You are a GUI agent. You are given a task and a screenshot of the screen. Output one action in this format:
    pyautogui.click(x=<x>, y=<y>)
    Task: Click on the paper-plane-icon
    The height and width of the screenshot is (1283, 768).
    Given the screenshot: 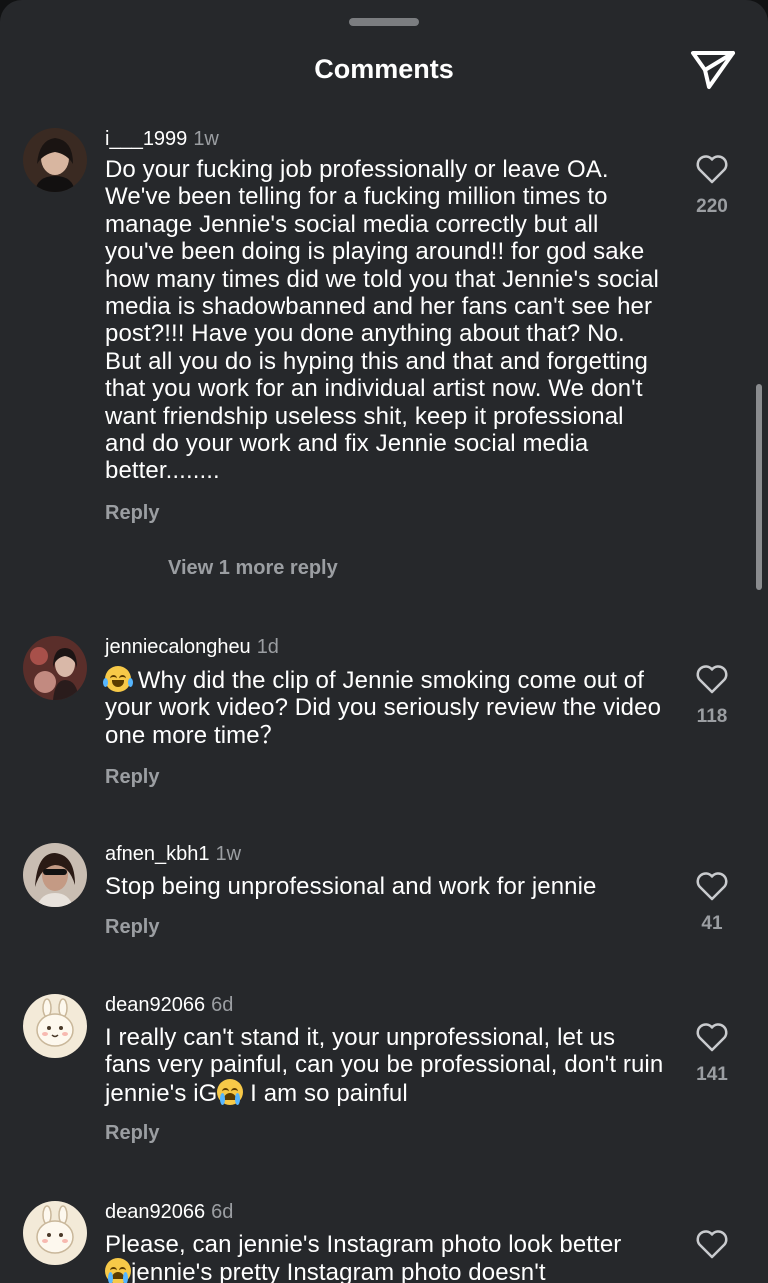 What is the action you would take?
    pyautogui.click(x=713, y=70)
    